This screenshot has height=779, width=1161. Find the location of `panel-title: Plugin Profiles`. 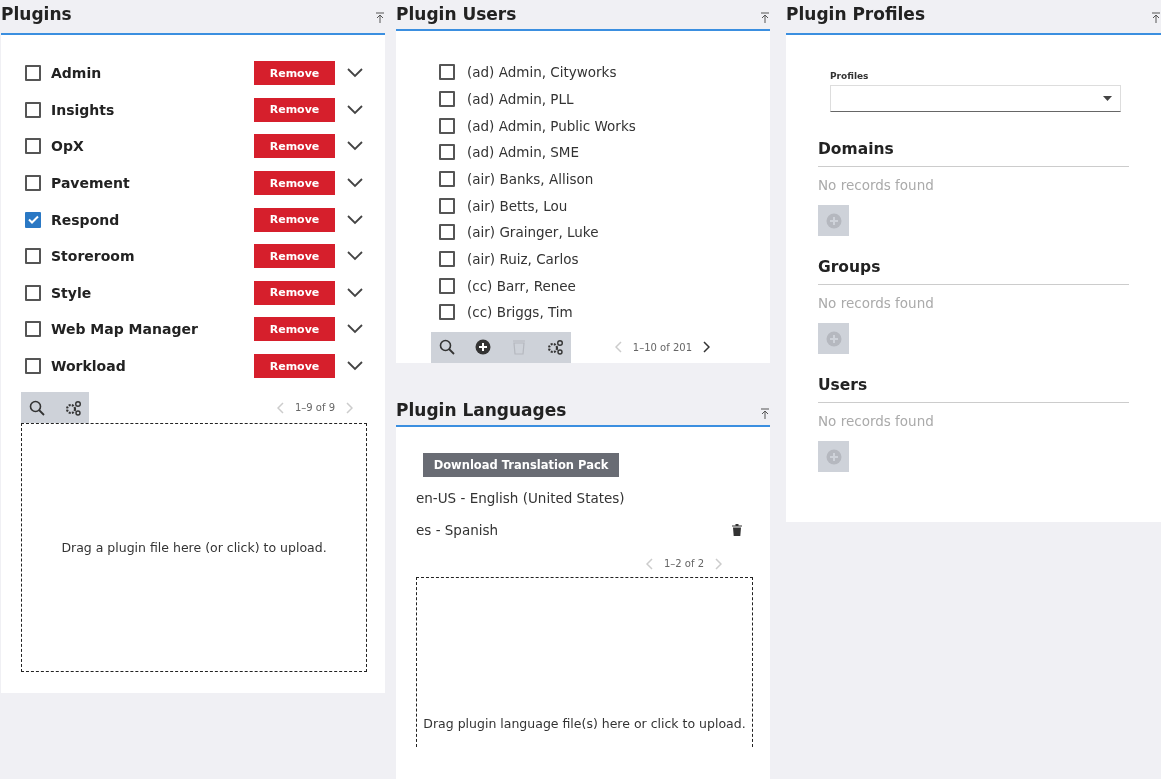

panel-title: Plugin Profiles is located at coordinates (855, 14).